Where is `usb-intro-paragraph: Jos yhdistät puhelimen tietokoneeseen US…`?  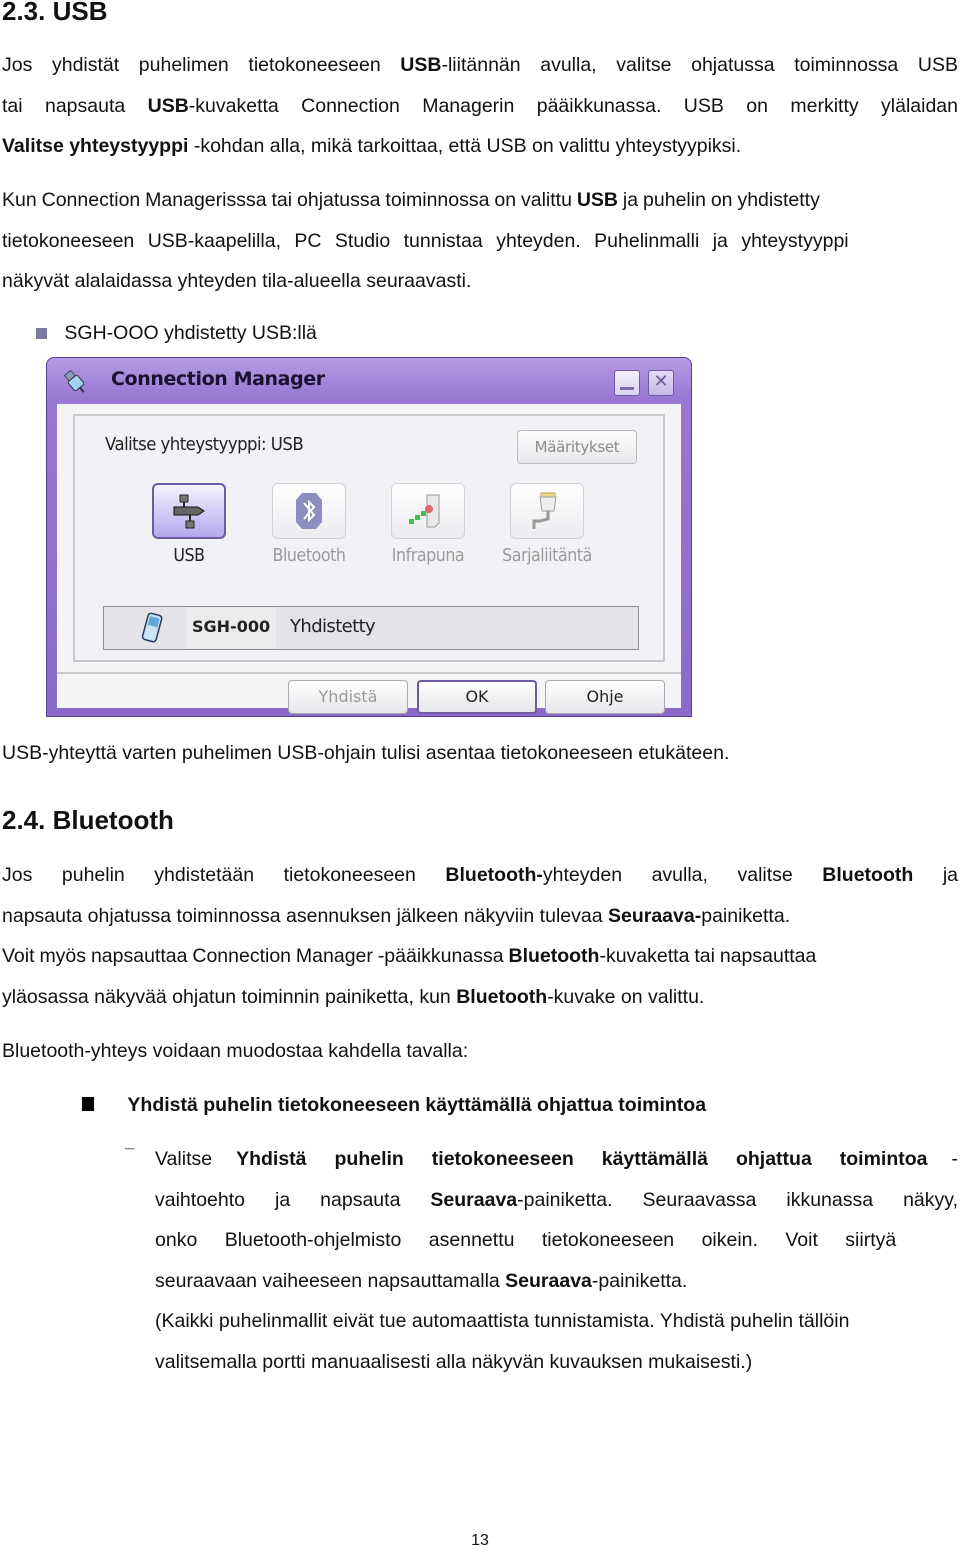 usb-intro-paragraph: Jos yhdistät puhelimen tietokoneeseen US… is located at coordinates (480, 106).